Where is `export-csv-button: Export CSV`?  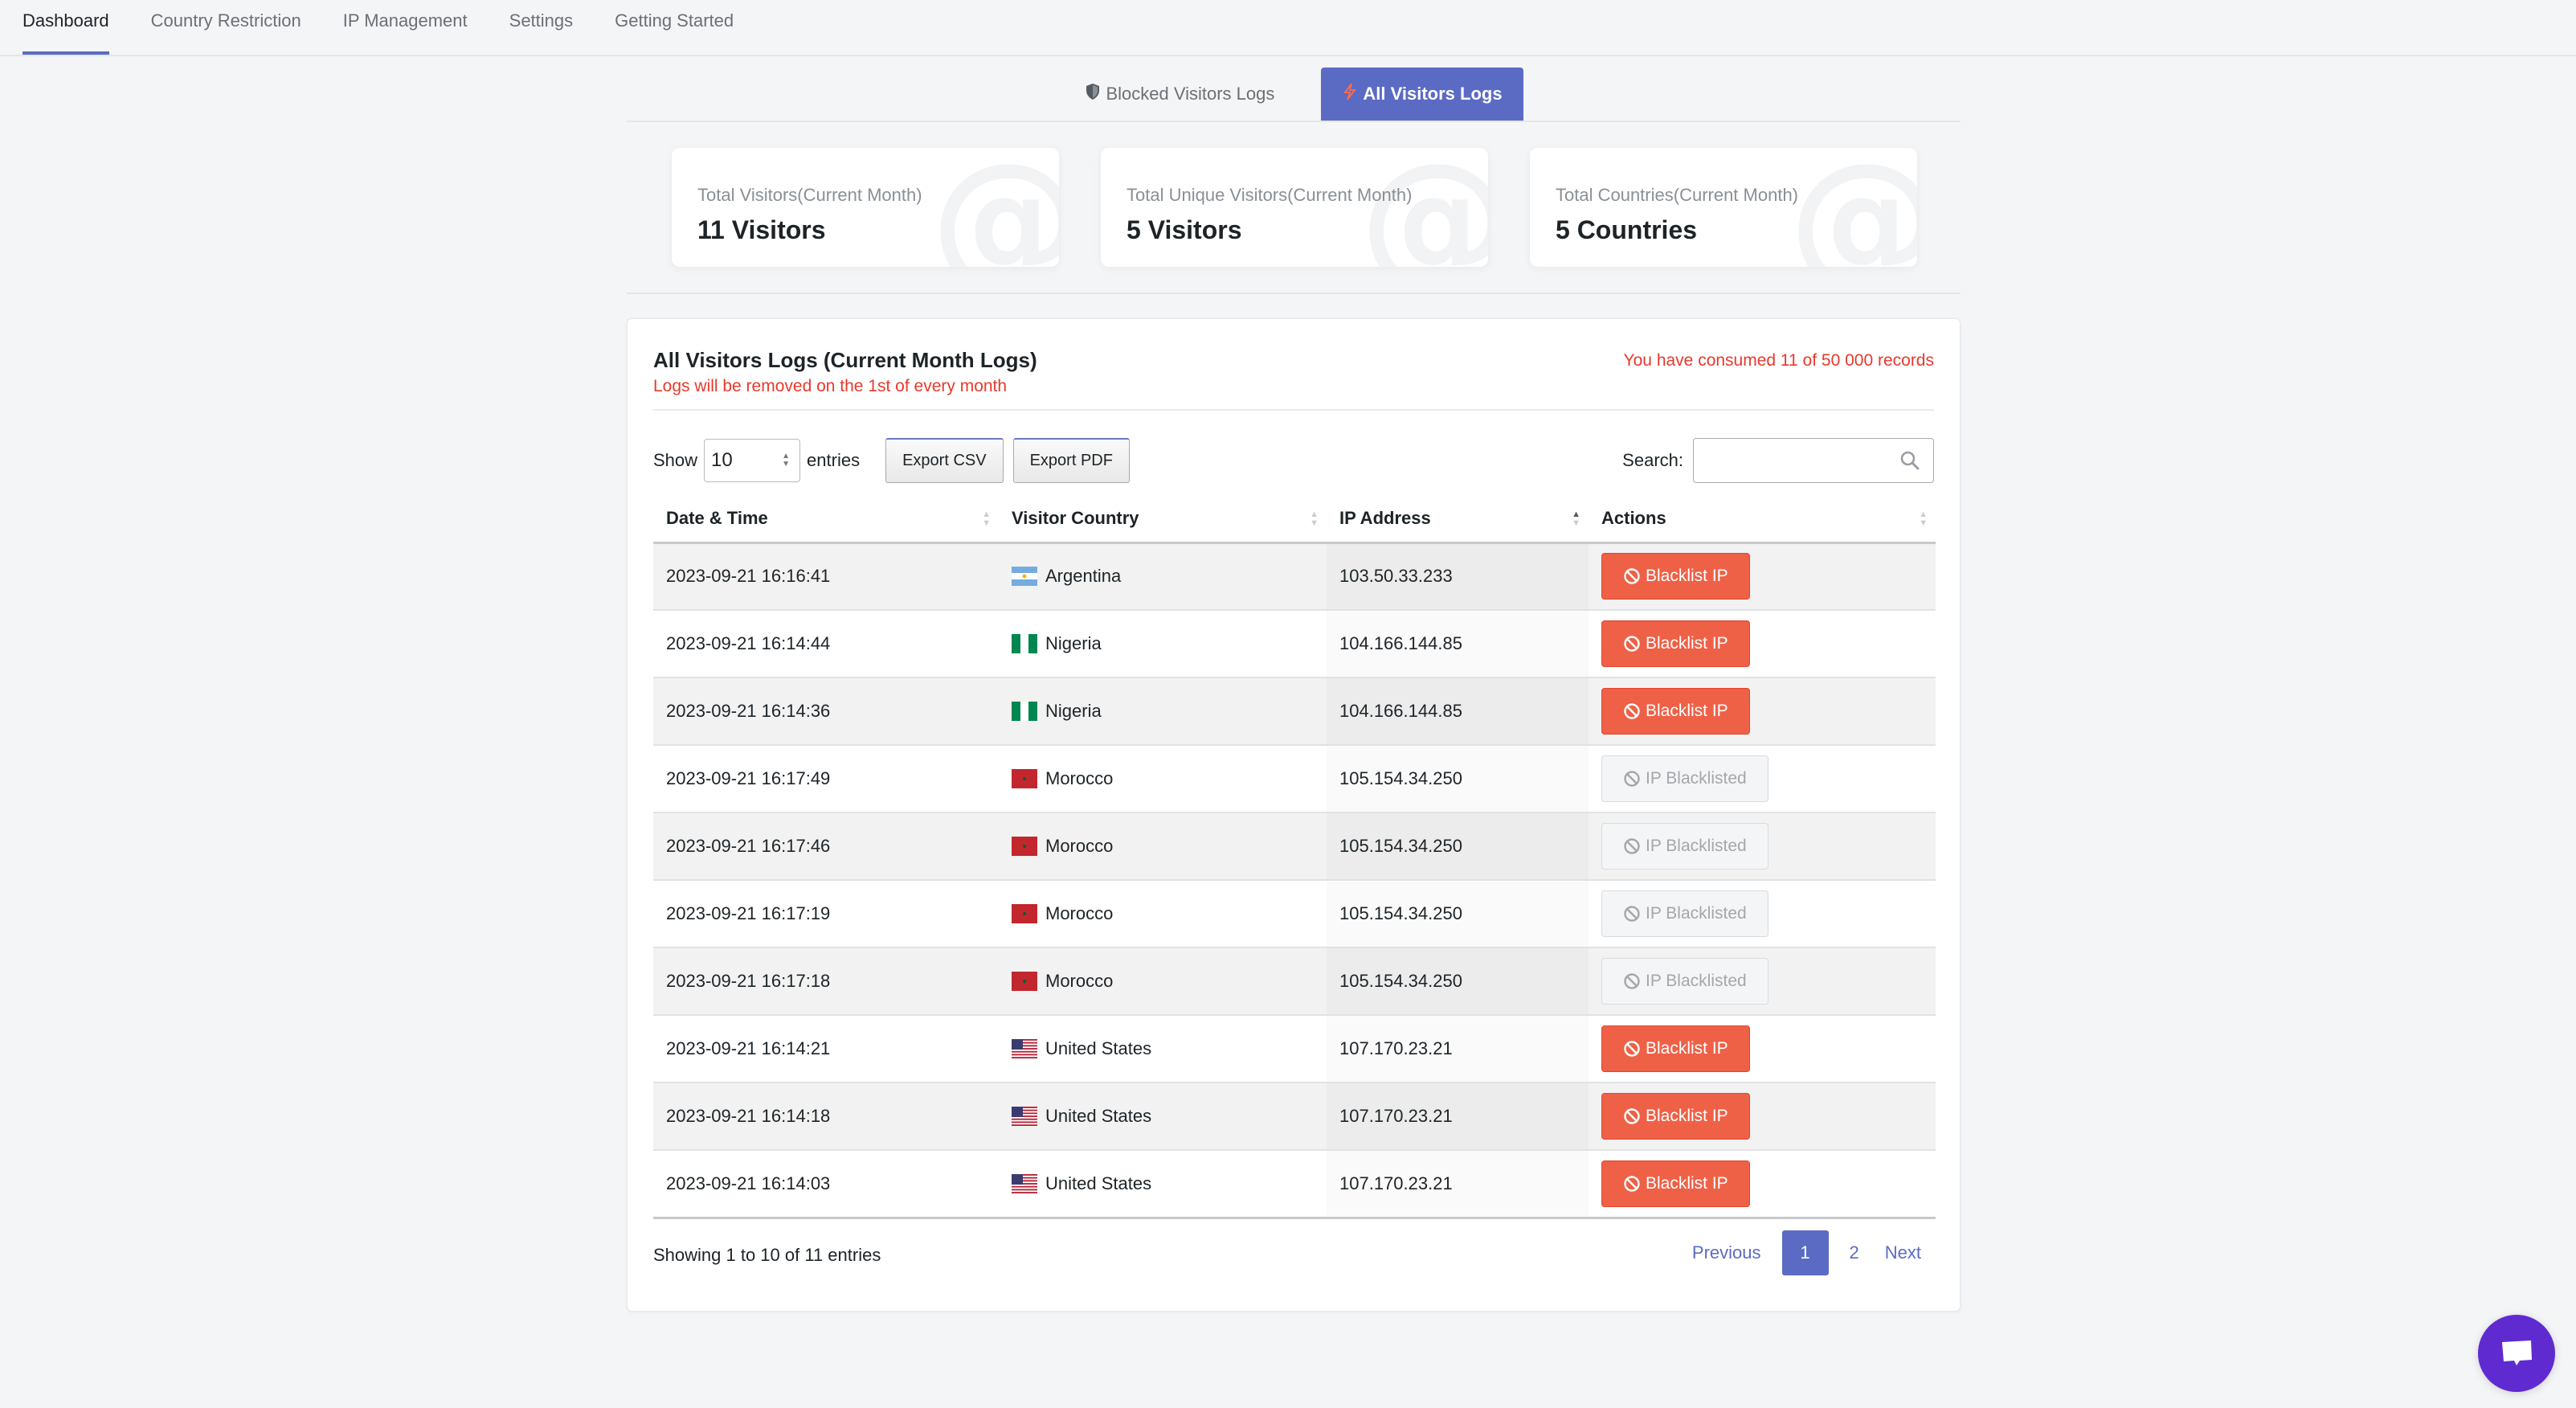 export-csv-button: Export CSV is located at coordinates (944, 460).